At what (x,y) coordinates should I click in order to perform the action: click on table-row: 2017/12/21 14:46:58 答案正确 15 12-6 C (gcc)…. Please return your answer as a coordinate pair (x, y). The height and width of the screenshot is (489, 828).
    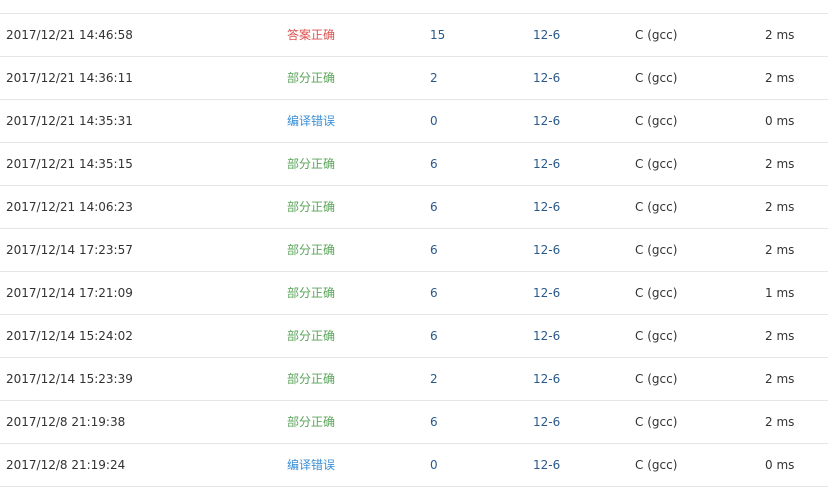
    Looking at the image, I should click on (414, 35).